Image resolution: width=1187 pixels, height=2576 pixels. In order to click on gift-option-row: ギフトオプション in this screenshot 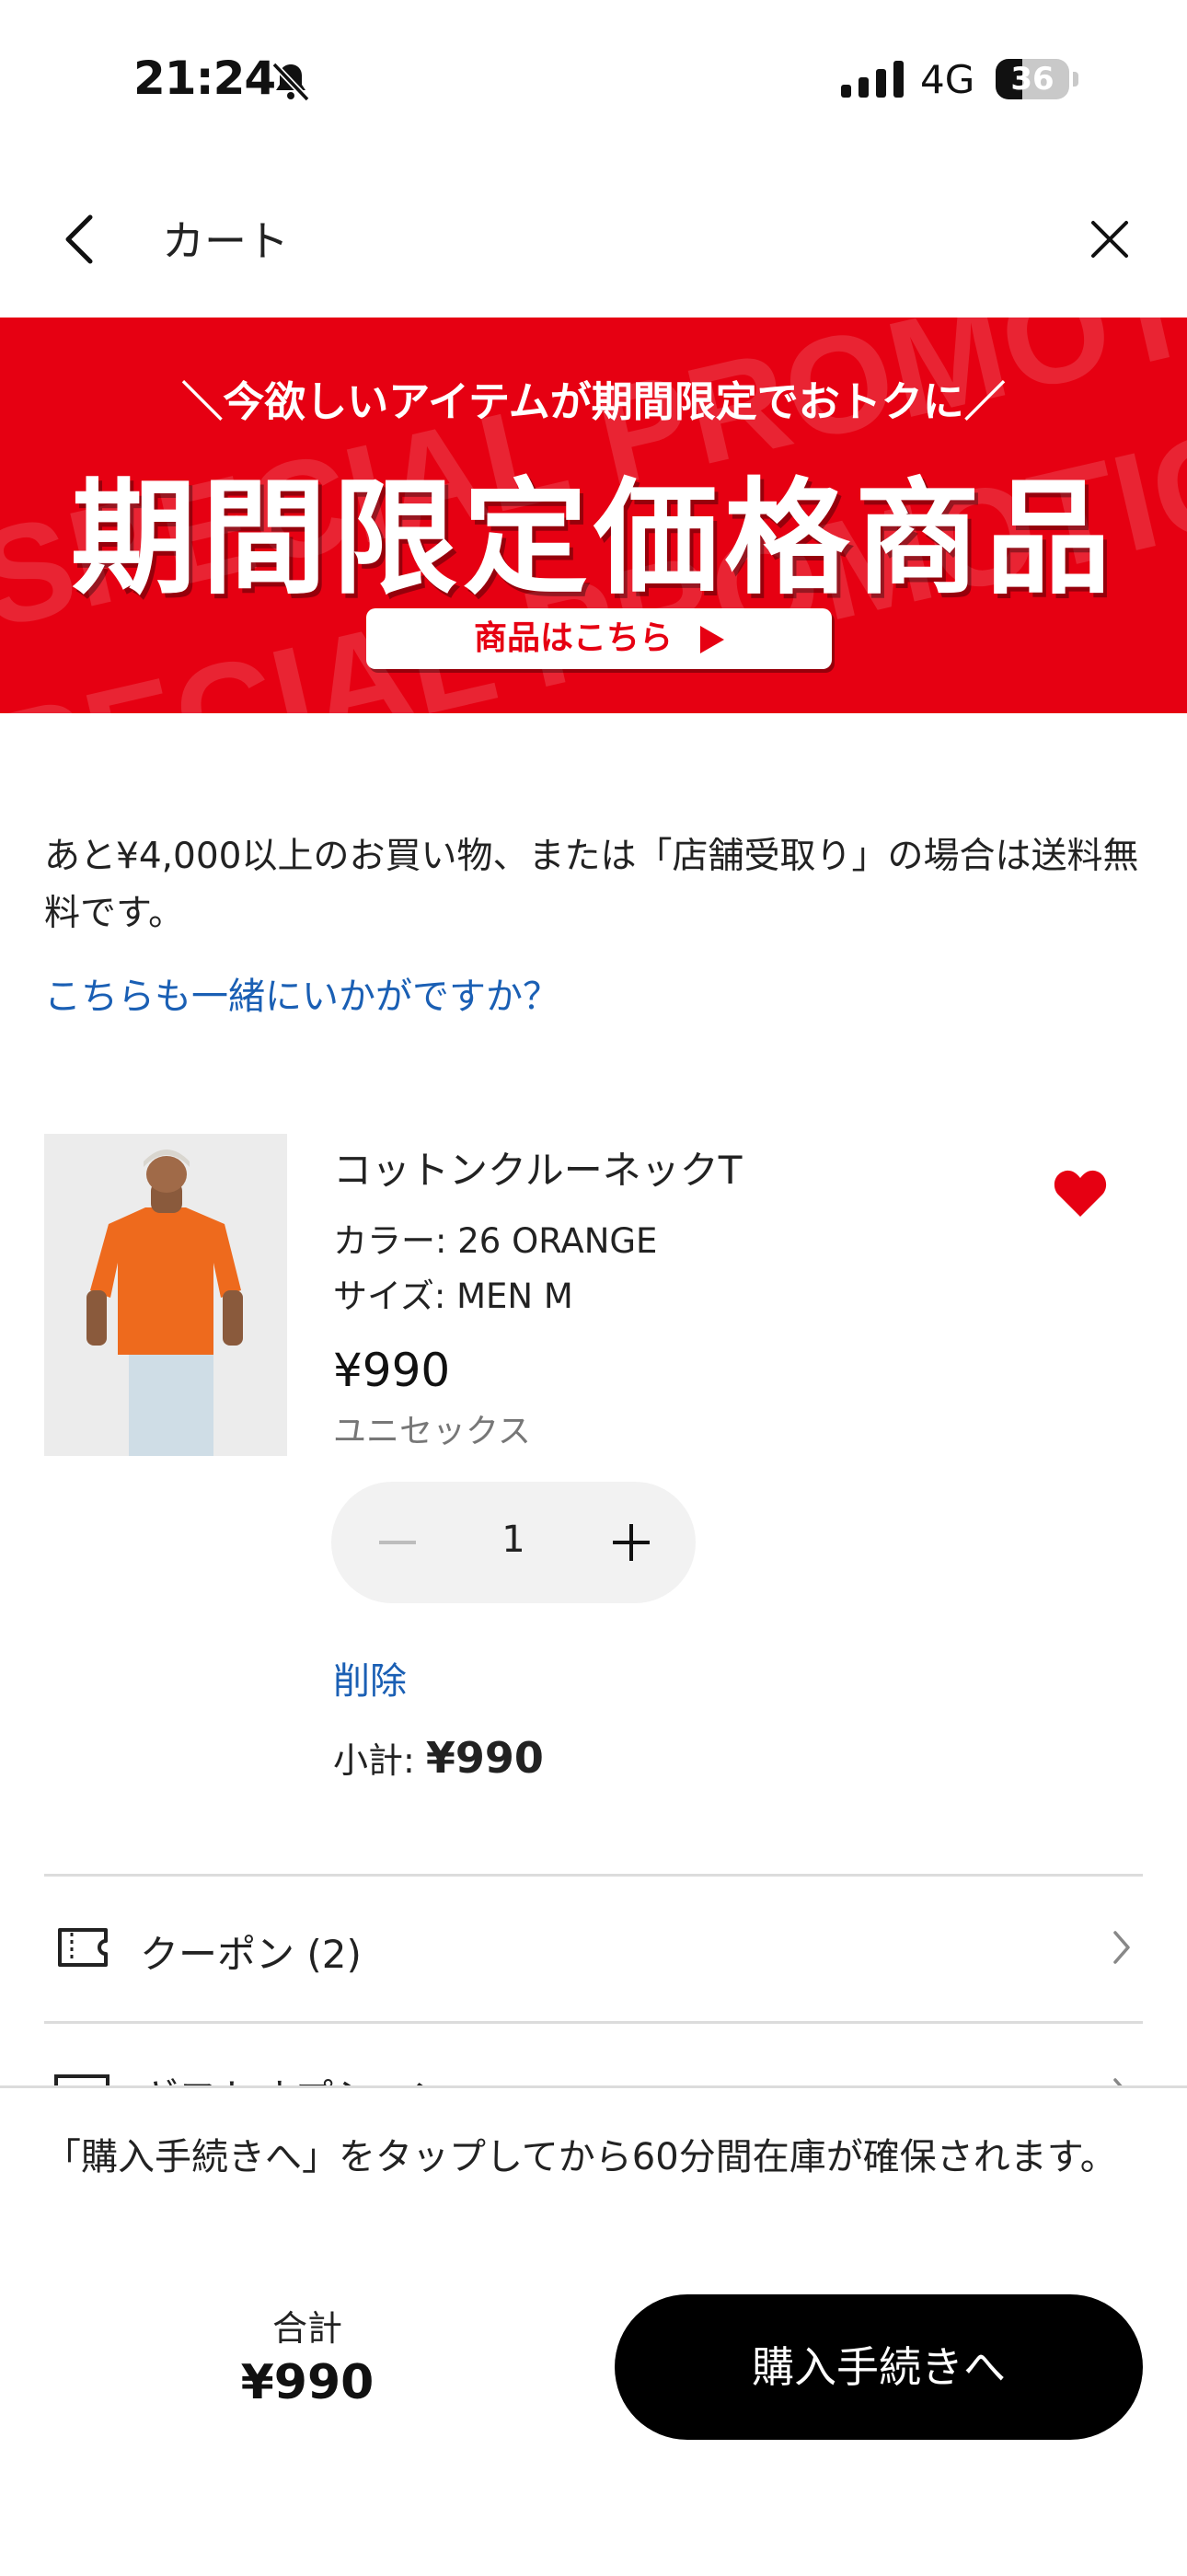, I will do `click(593, 2055)`.